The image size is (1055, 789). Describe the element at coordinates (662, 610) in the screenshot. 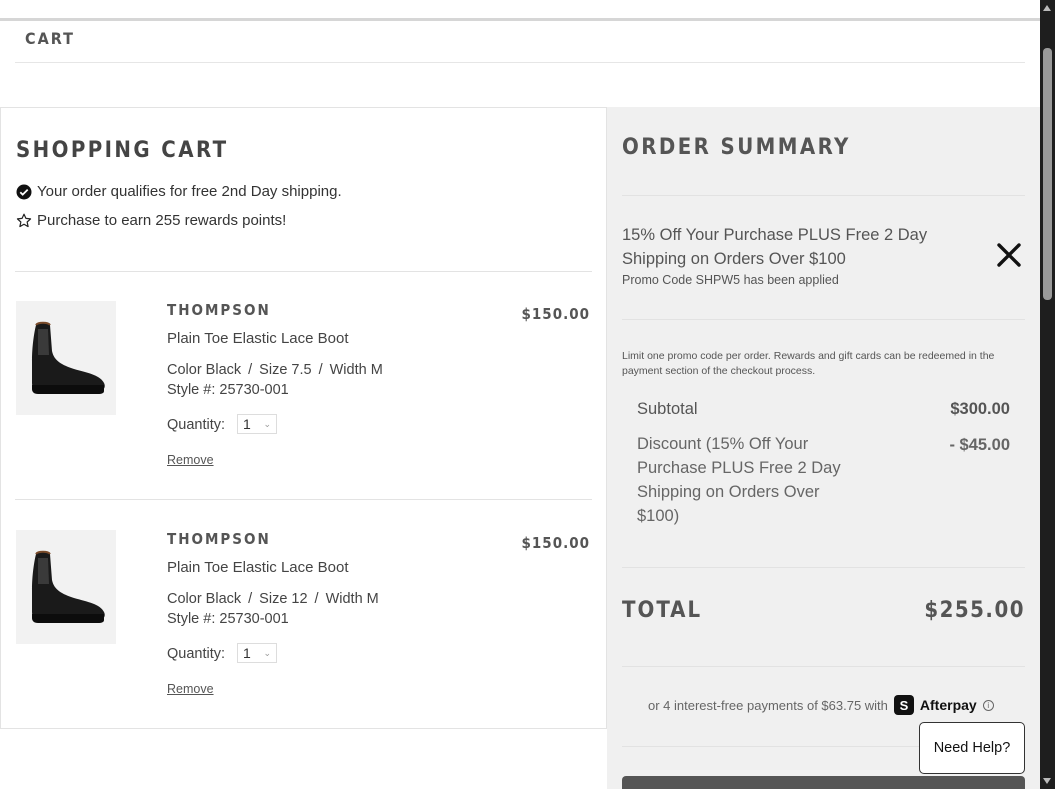

I see `total-label: TOTAL` at that location.